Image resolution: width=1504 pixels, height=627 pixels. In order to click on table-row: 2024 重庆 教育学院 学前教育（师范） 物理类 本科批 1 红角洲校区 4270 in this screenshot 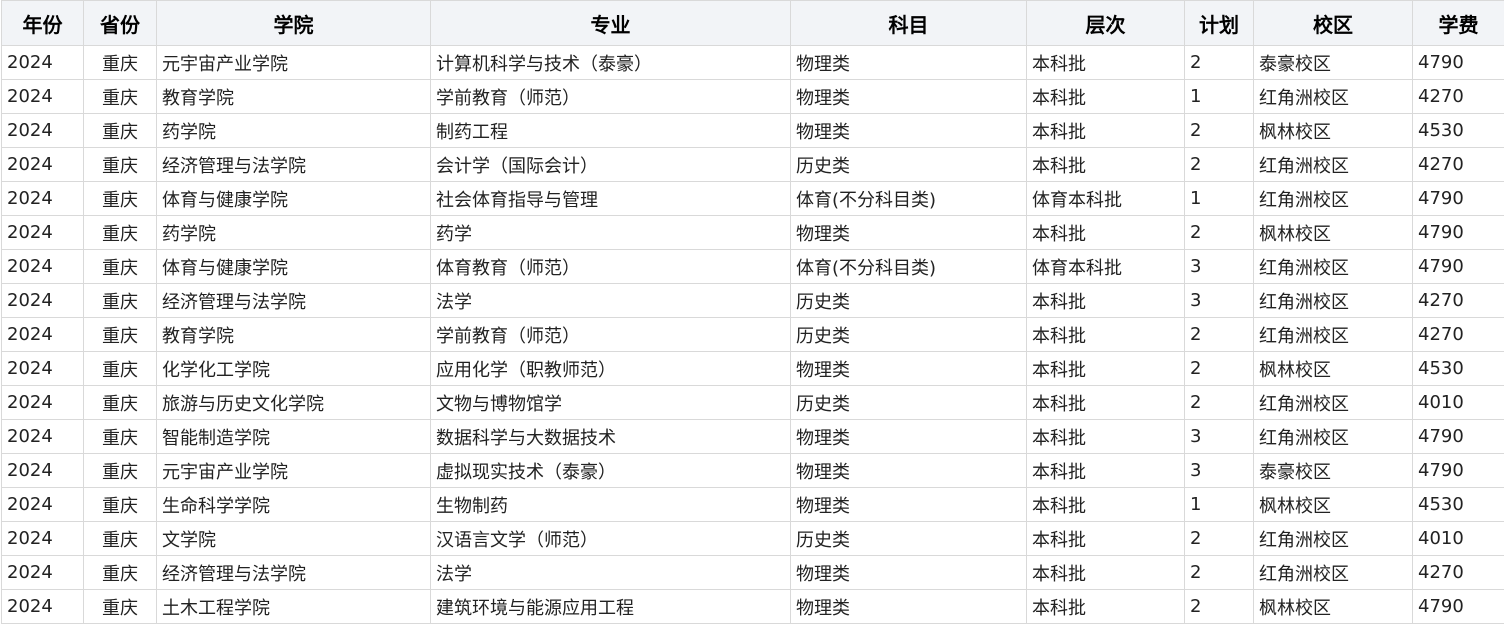, I will do `click(752, 96)`.